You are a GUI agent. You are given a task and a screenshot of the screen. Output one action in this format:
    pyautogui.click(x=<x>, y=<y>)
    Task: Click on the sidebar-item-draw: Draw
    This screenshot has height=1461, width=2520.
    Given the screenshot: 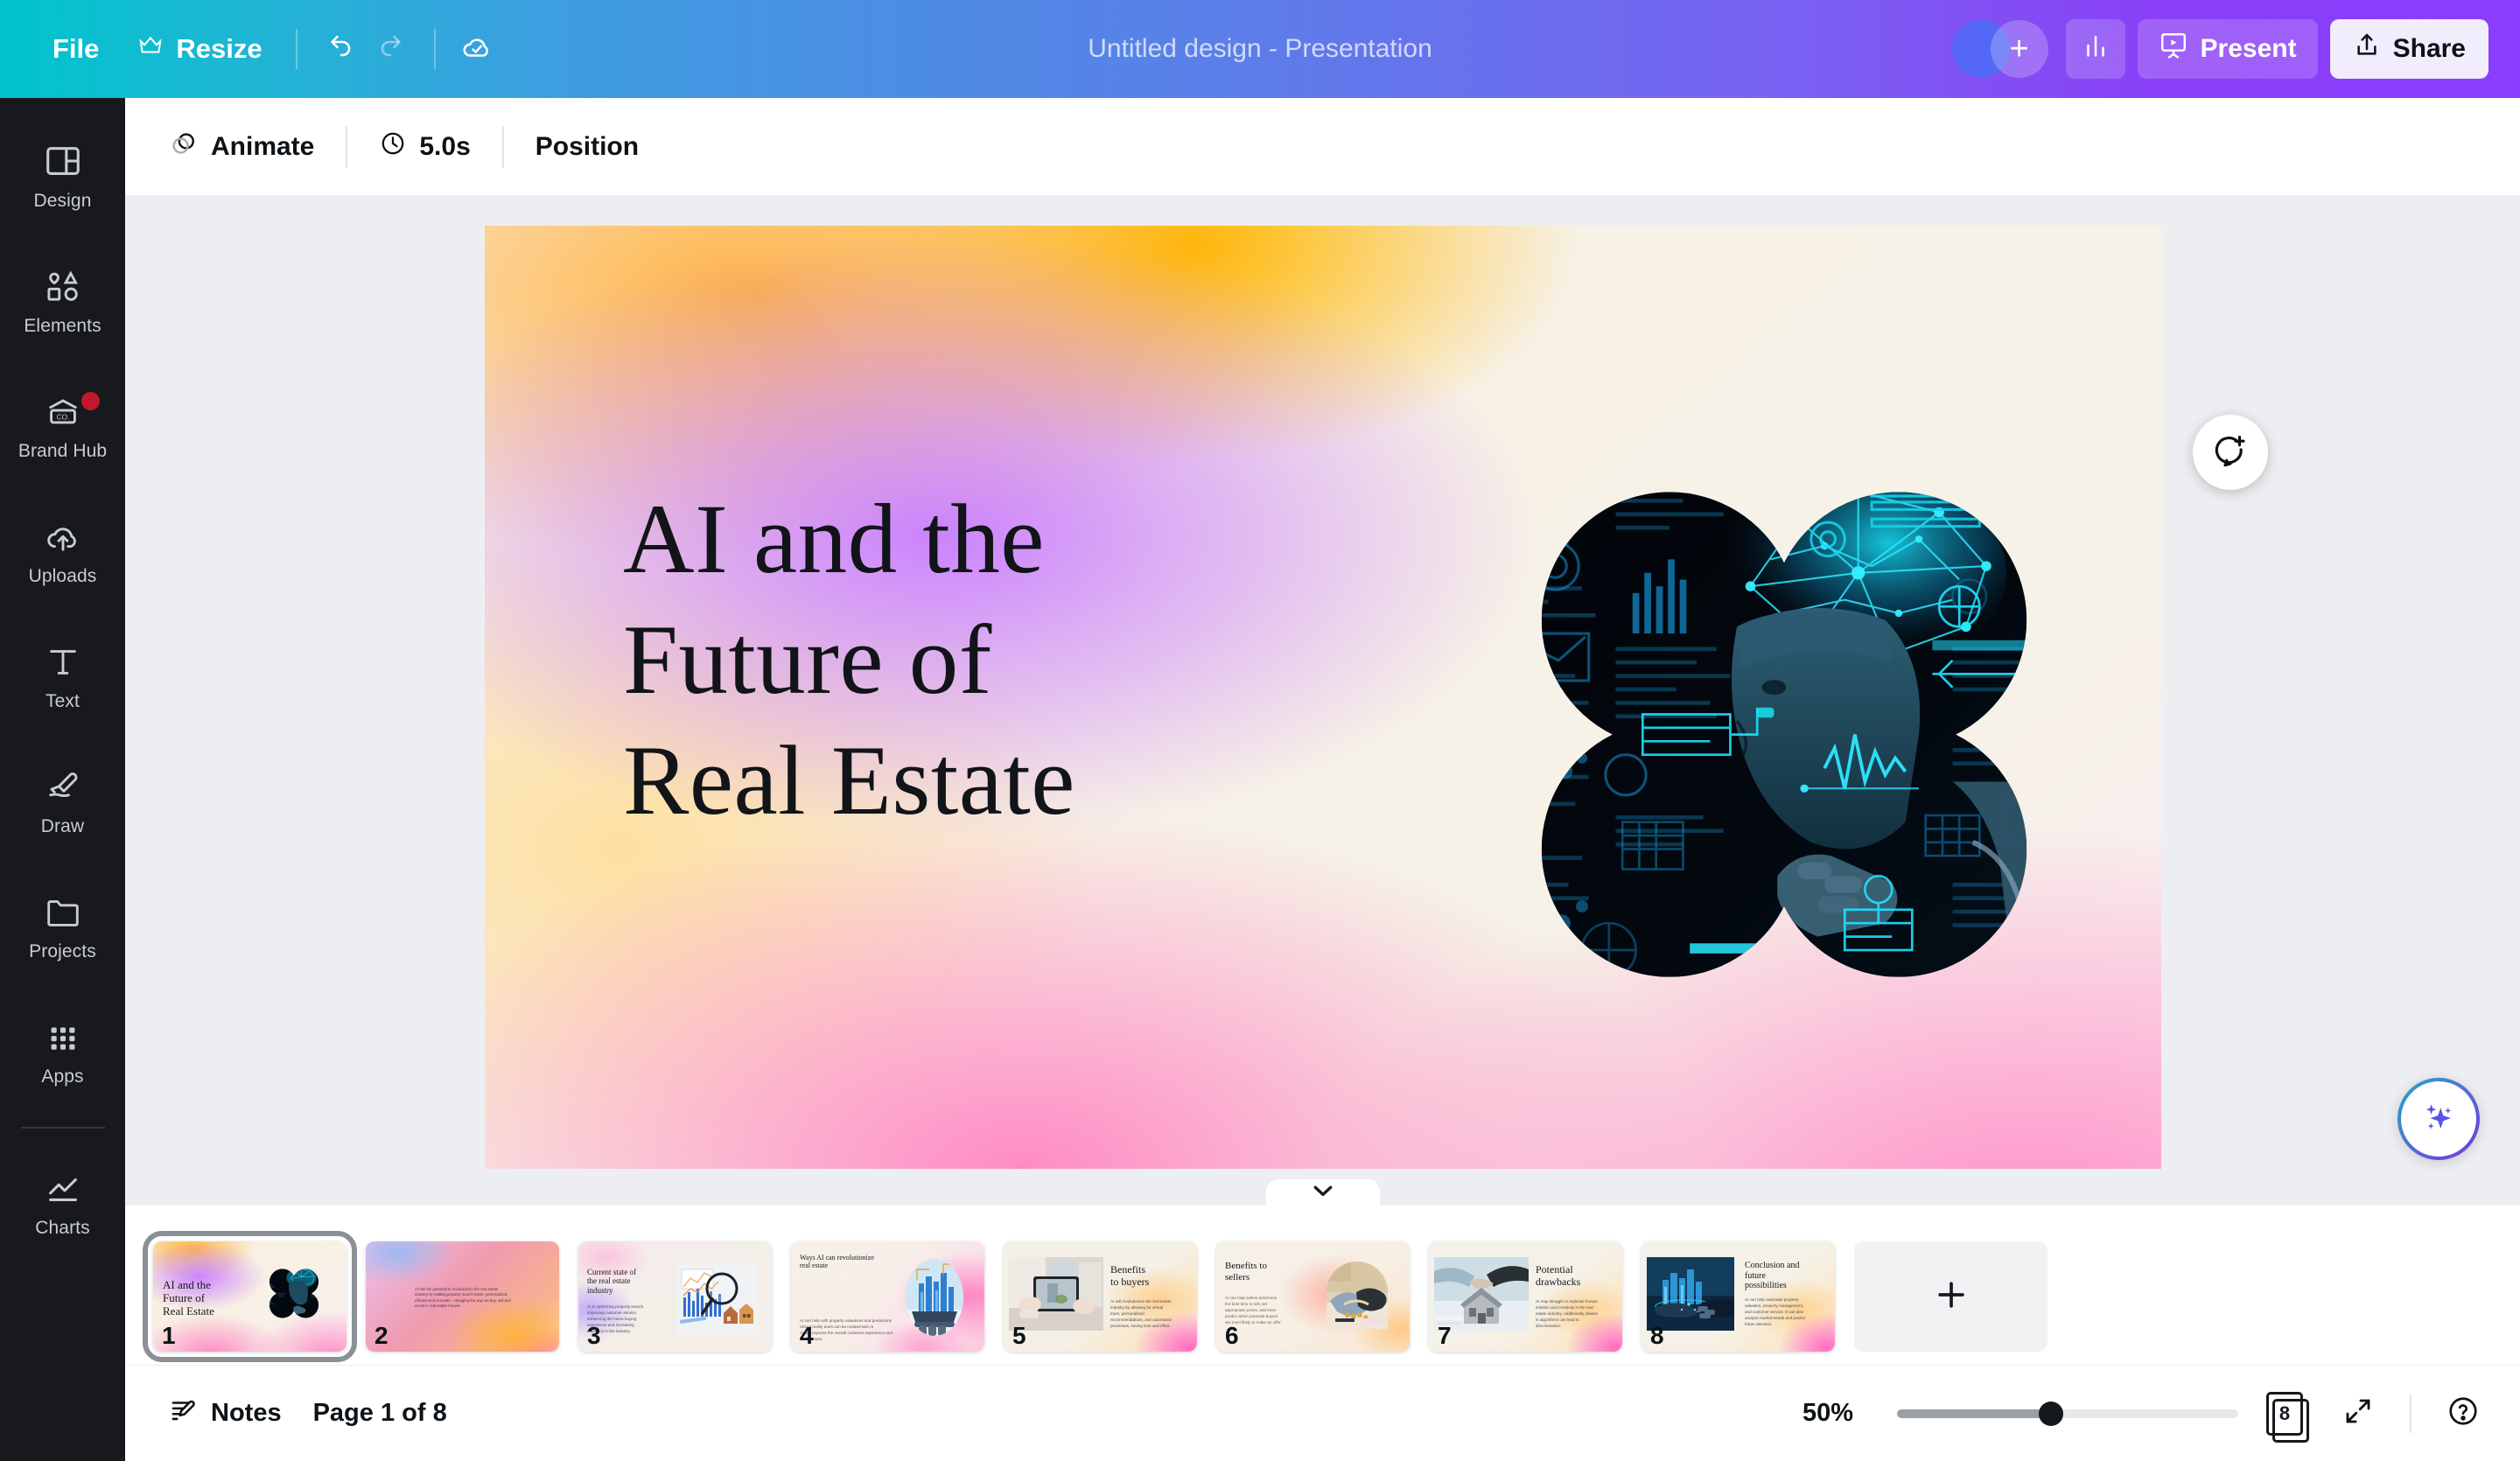 What is the action you would take?
    pyautogui.click(x=62, y=801)
    